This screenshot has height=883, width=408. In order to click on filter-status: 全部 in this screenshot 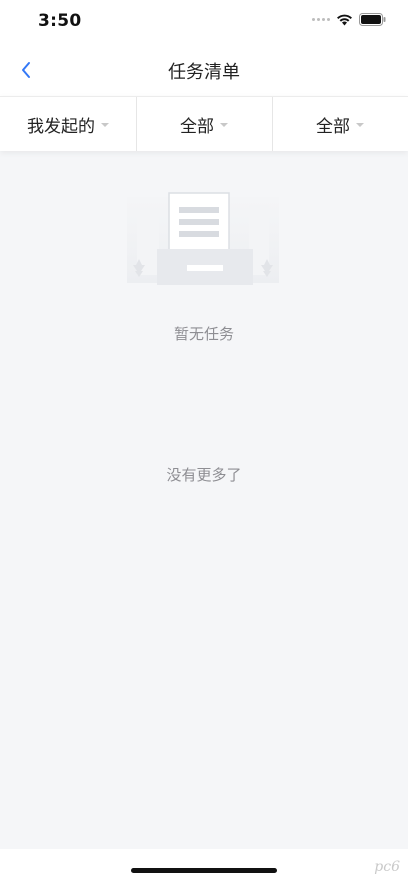, I will do `click(204, 124)`.